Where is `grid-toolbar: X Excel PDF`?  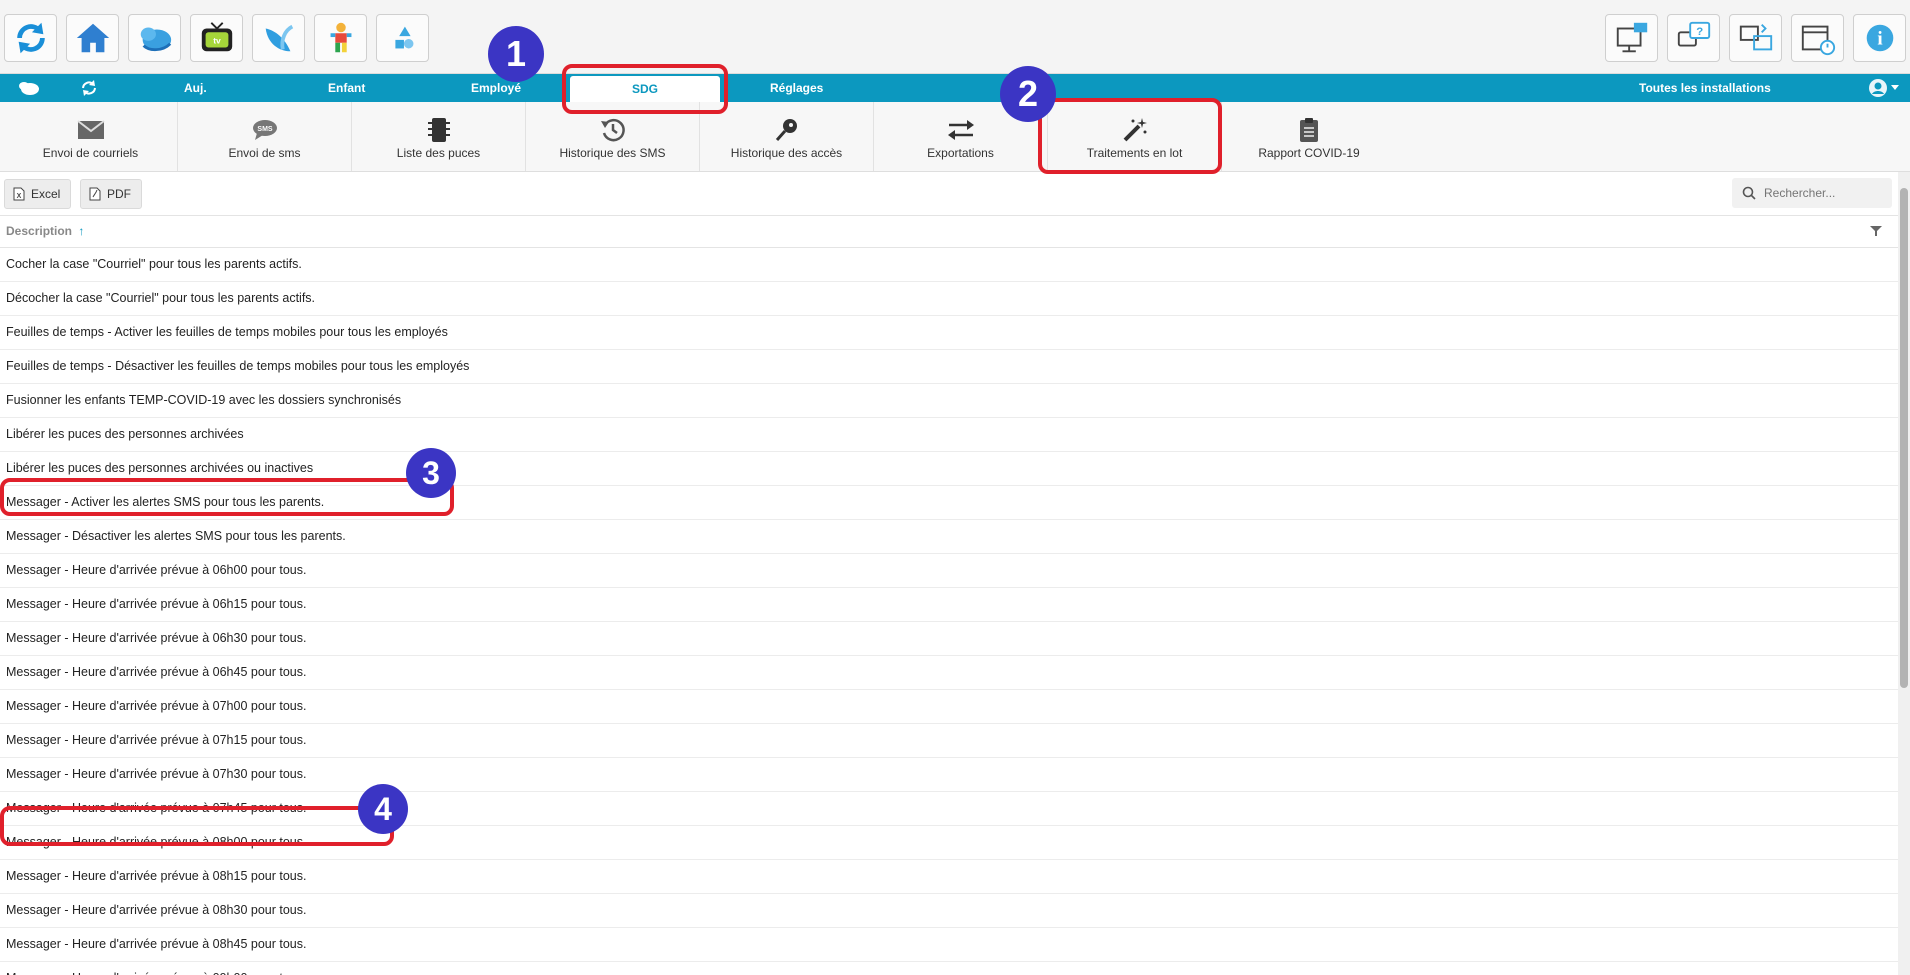 grid-toolbar: X Excel PDF is located at coordinates (955, 194).